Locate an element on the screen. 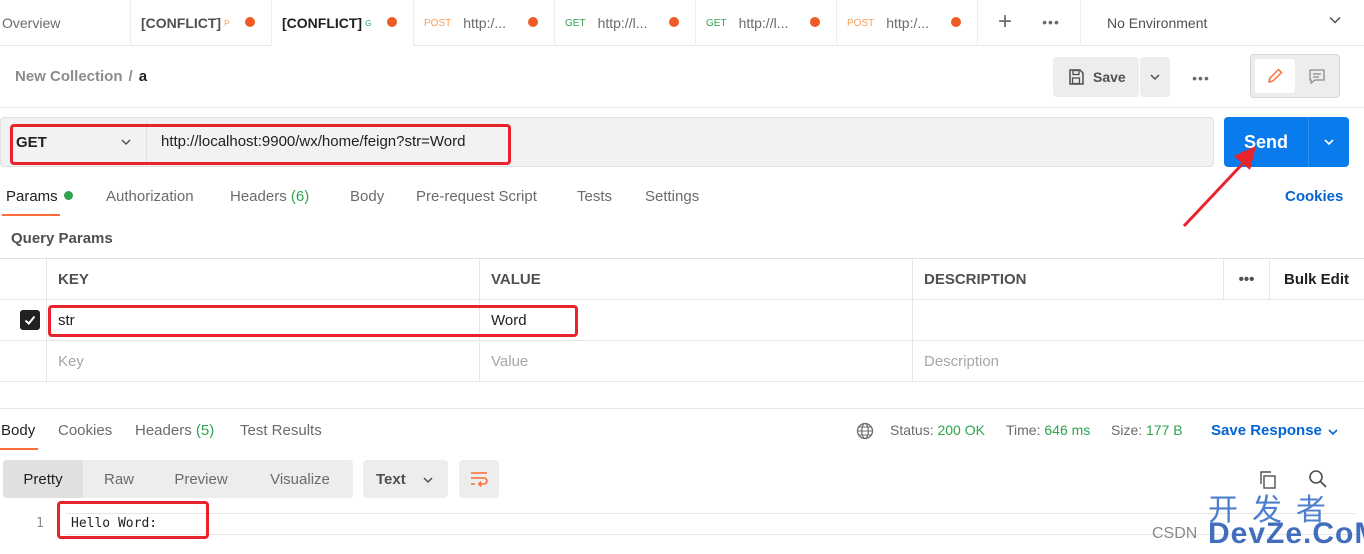  response-format-tabs: Pretty Raw Preview Visualize is located at coordinates (178, 479).